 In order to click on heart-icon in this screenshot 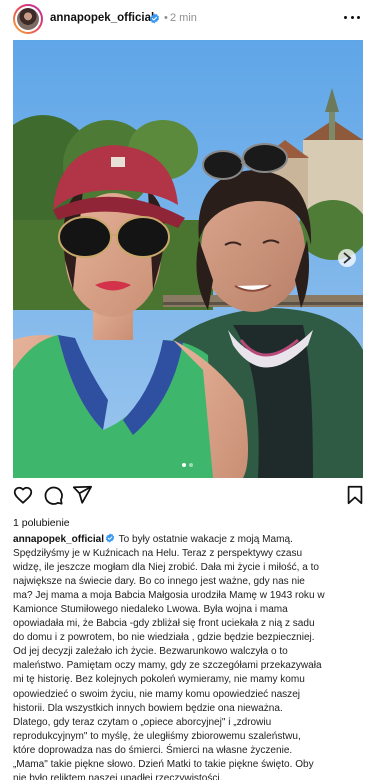, I will do `click(23, 495)`.